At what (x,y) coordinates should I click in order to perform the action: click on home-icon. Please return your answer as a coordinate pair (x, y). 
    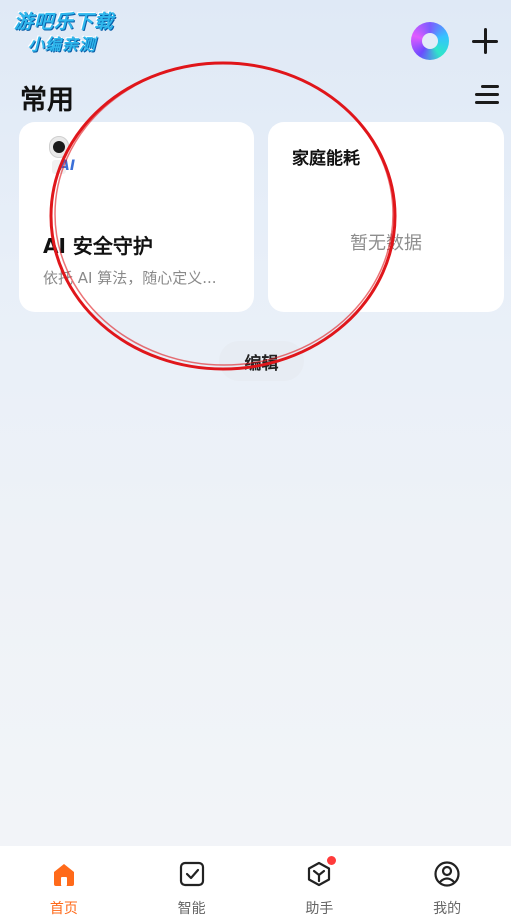
    Looking at the image, I should click on (63, 875).